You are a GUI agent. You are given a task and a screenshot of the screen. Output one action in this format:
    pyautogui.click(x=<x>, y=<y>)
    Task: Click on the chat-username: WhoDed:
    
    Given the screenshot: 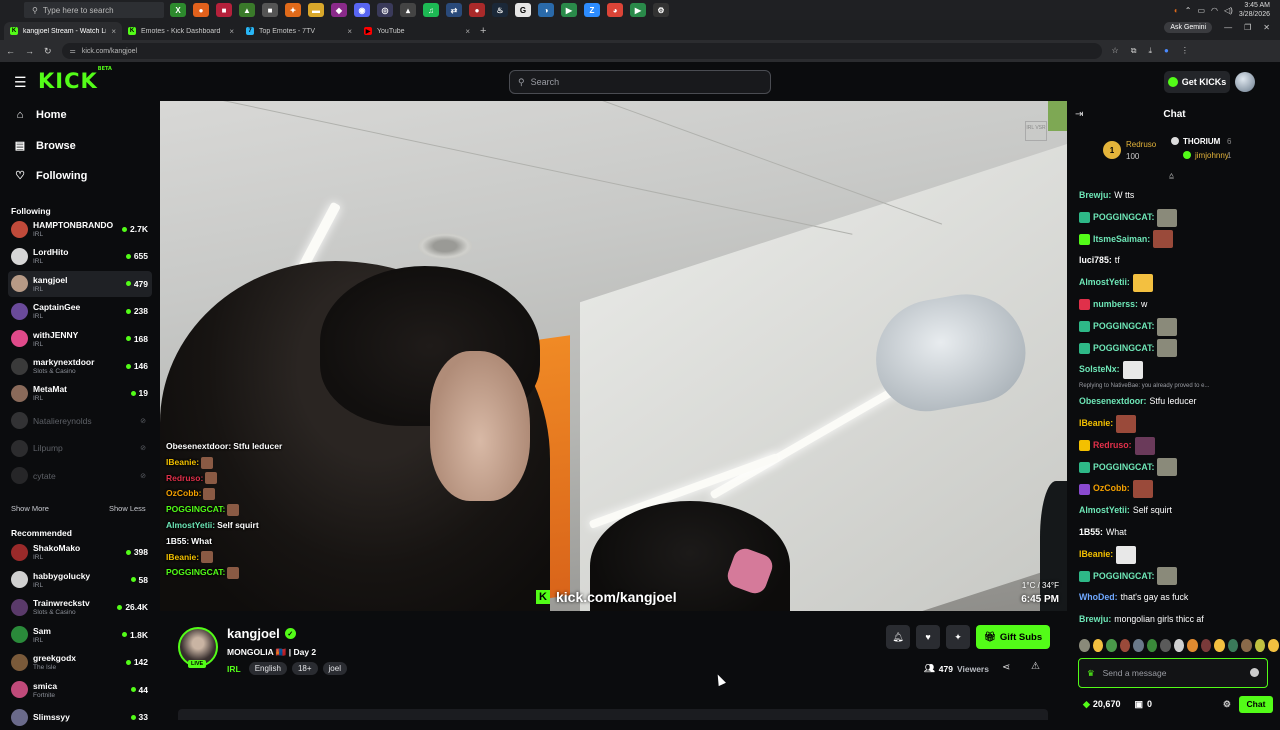 What is the action you would take?
    pyautogui.click(x=1098, y=598)
    